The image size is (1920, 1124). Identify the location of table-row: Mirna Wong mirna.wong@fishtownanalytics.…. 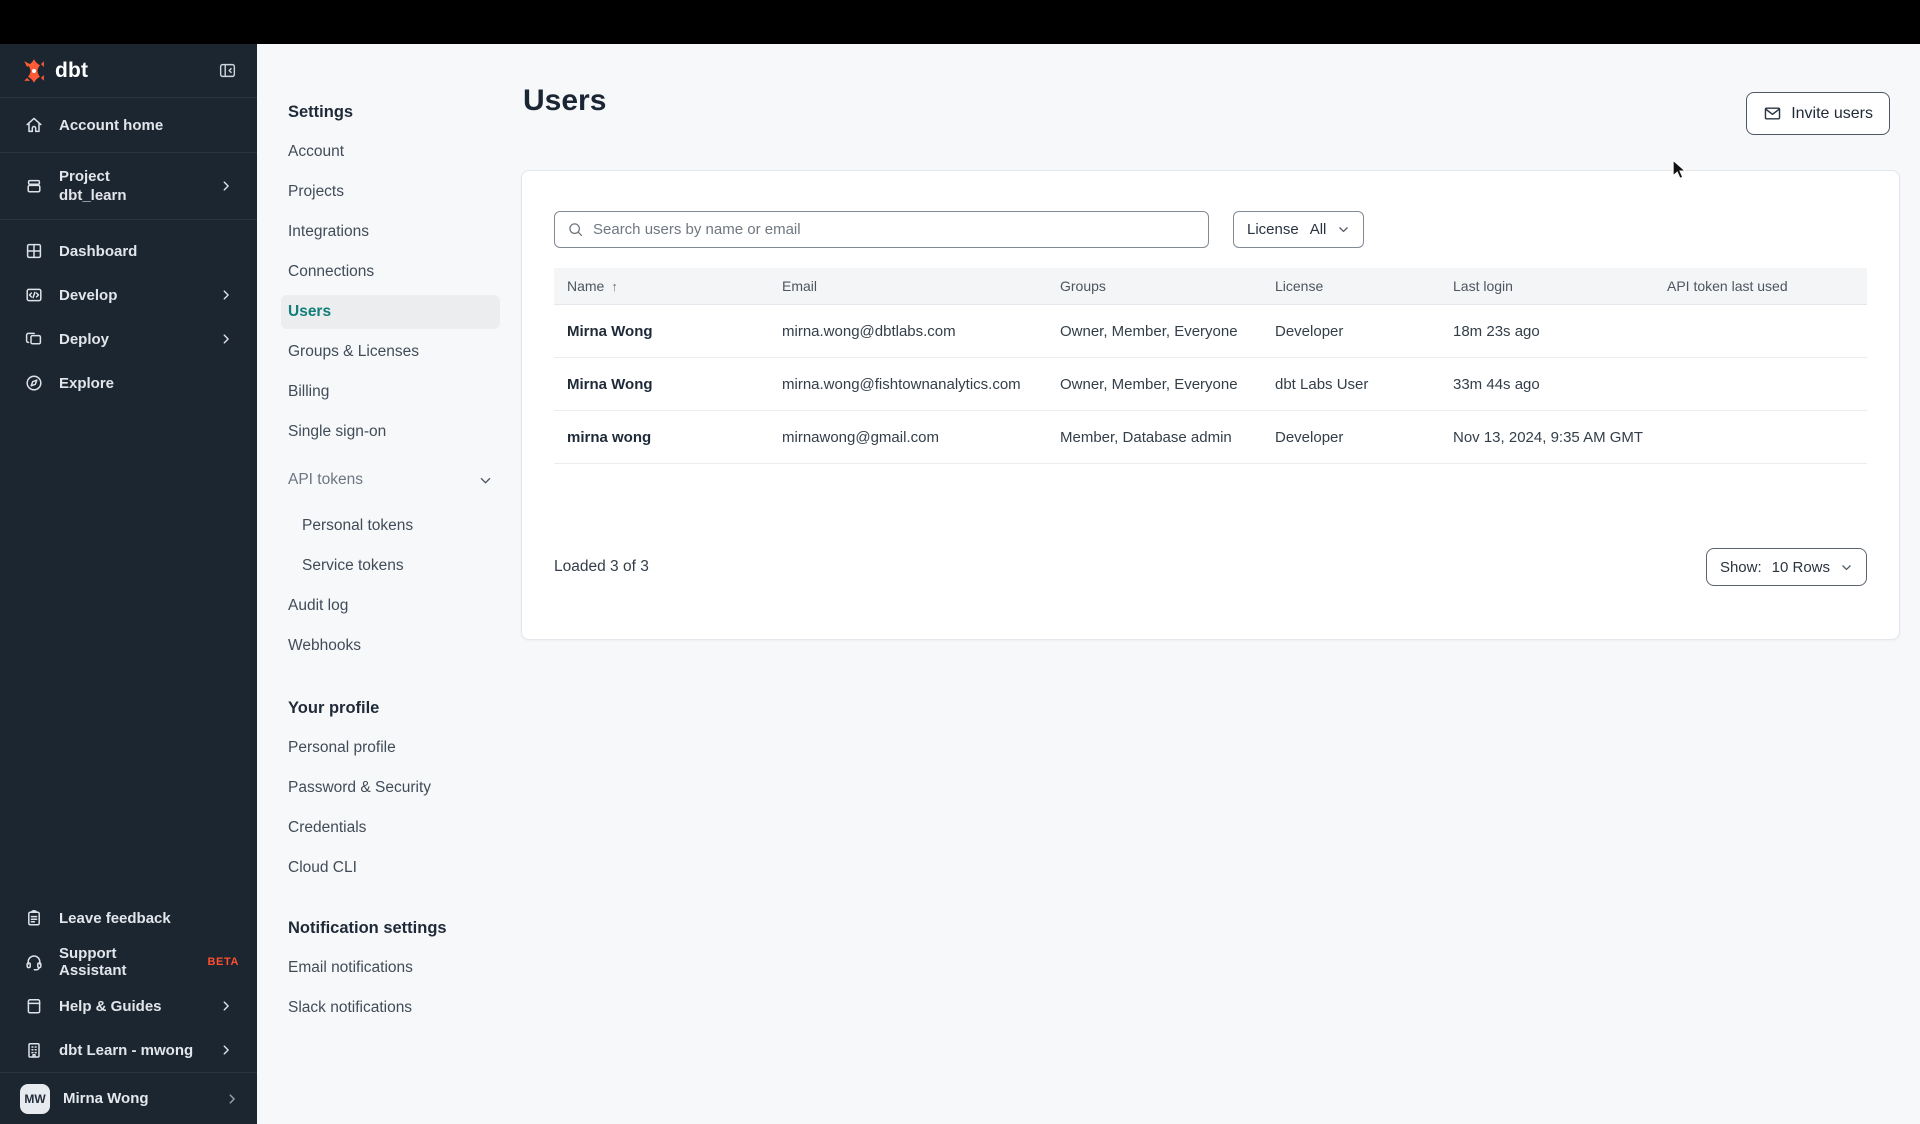
(1210, 384).